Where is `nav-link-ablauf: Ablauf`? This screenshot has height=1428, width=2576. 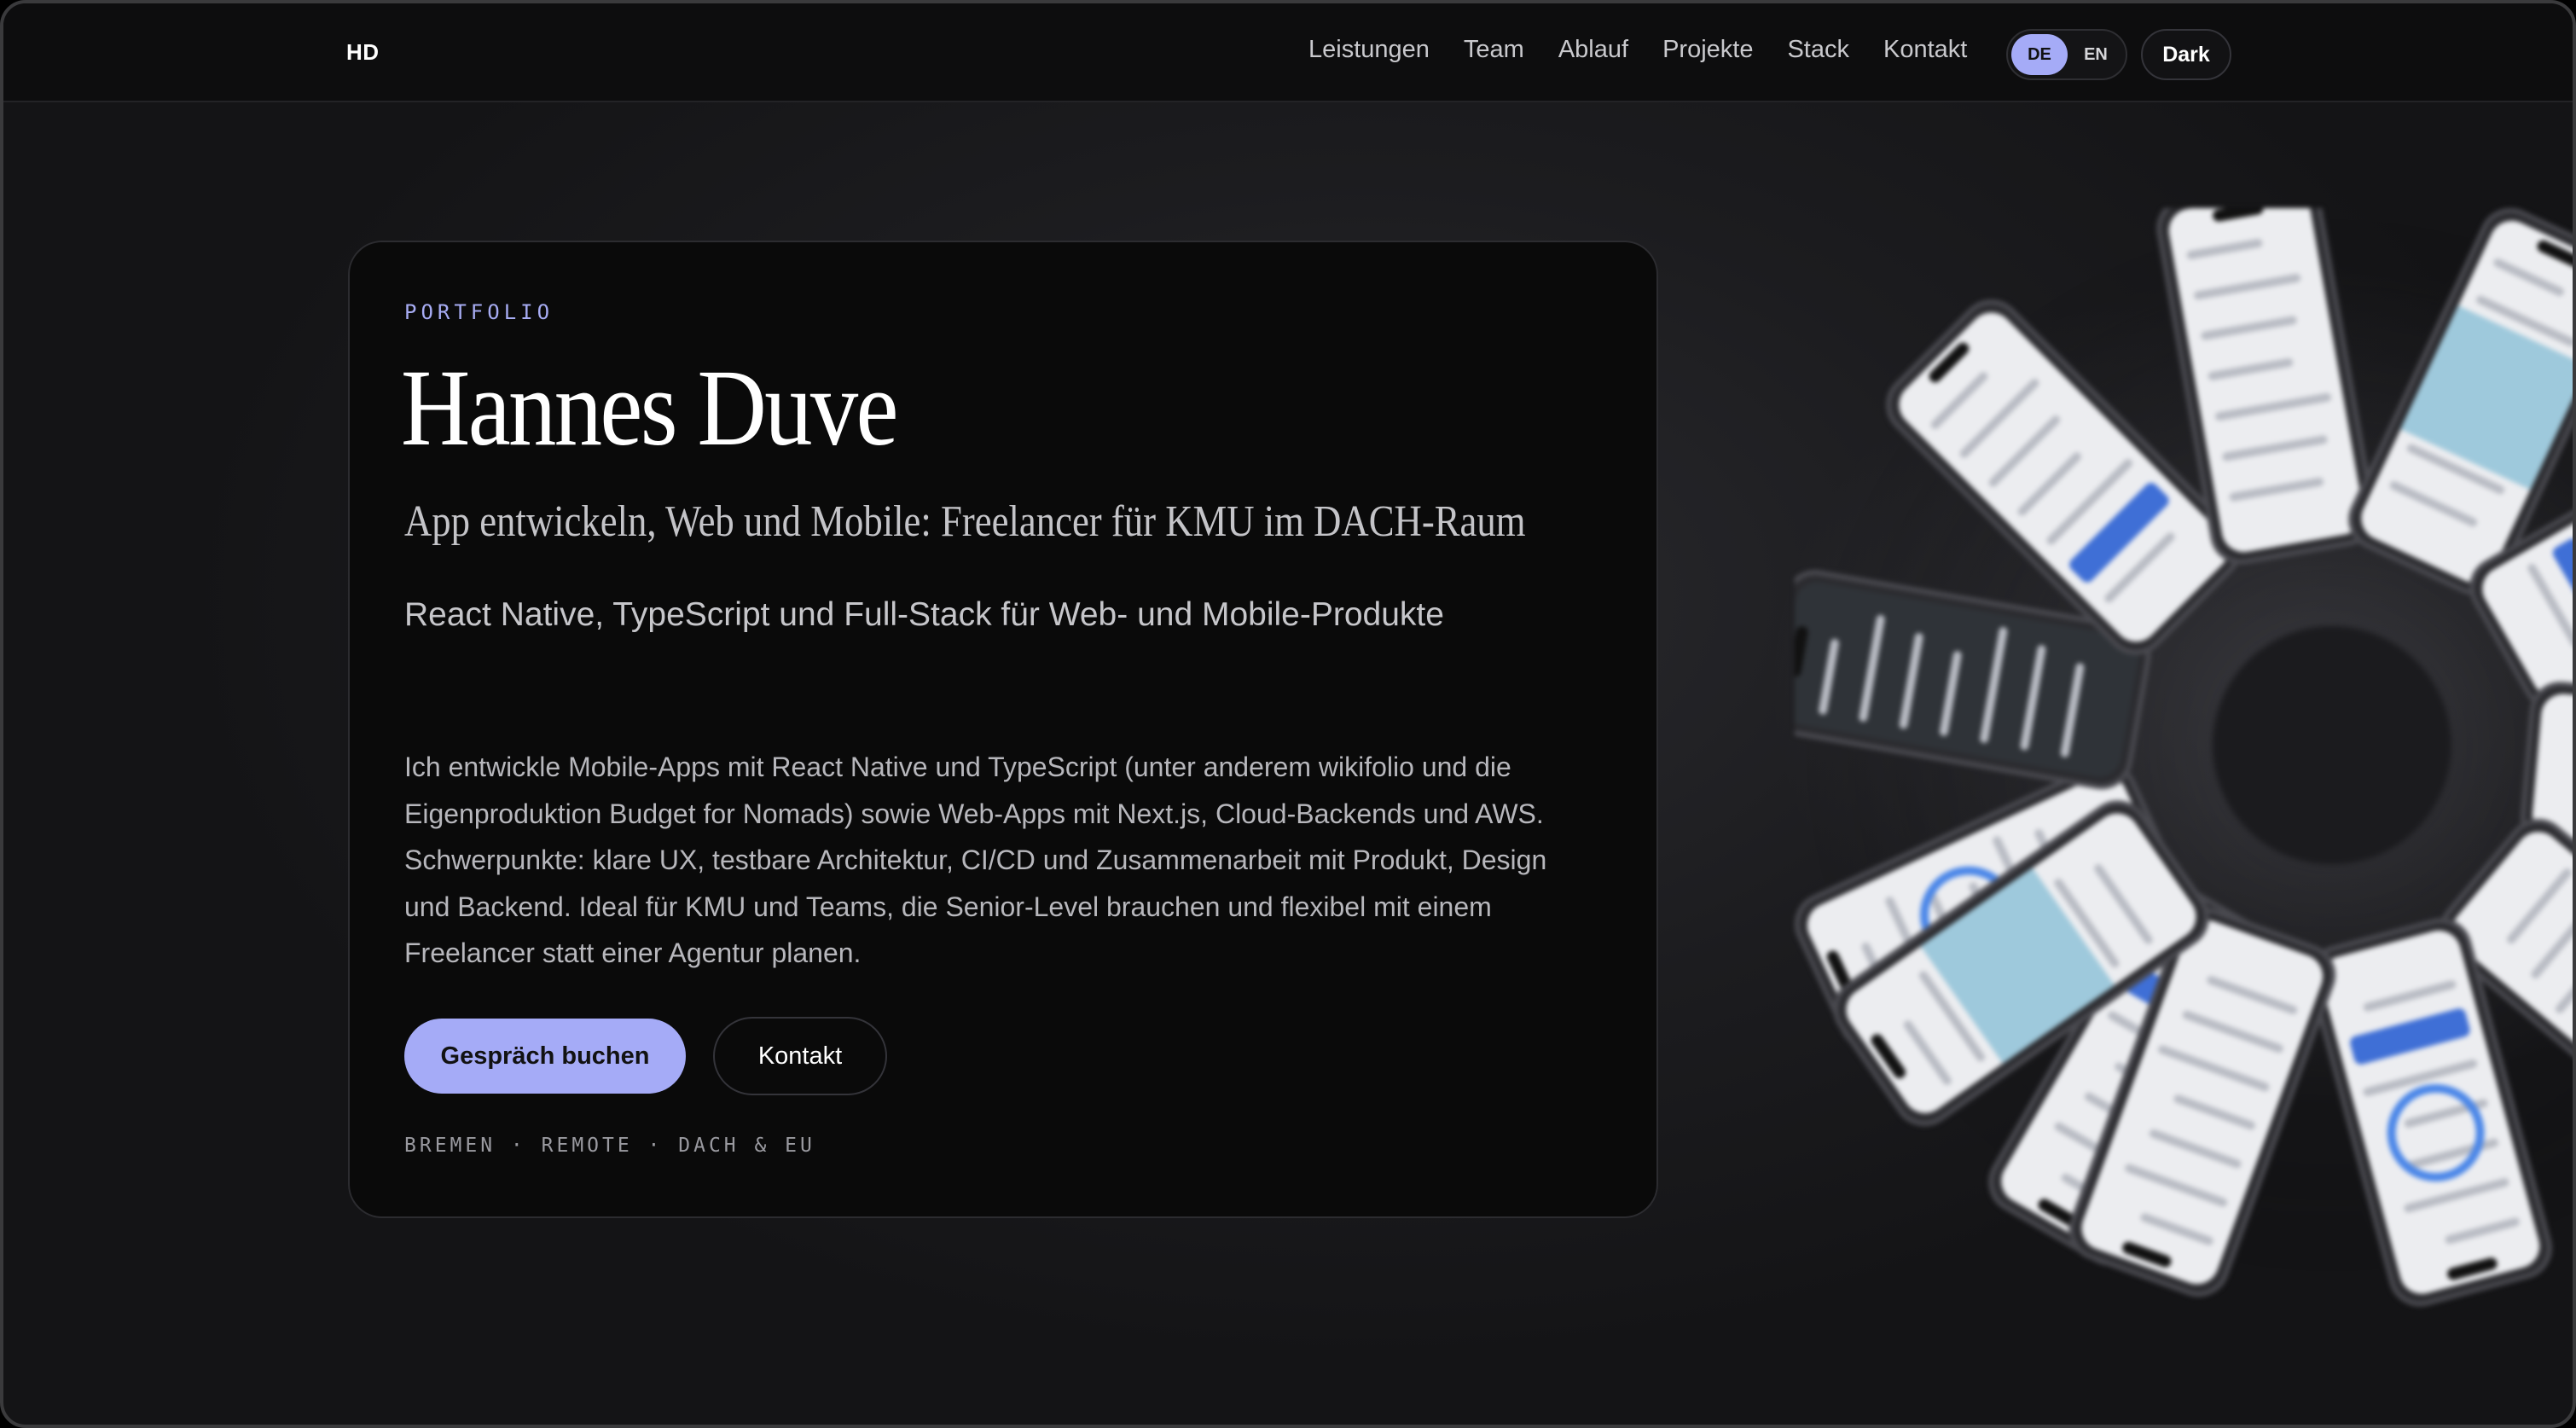
nav-link-ablauf: Ablauf is located at coordinates (1593, 50).